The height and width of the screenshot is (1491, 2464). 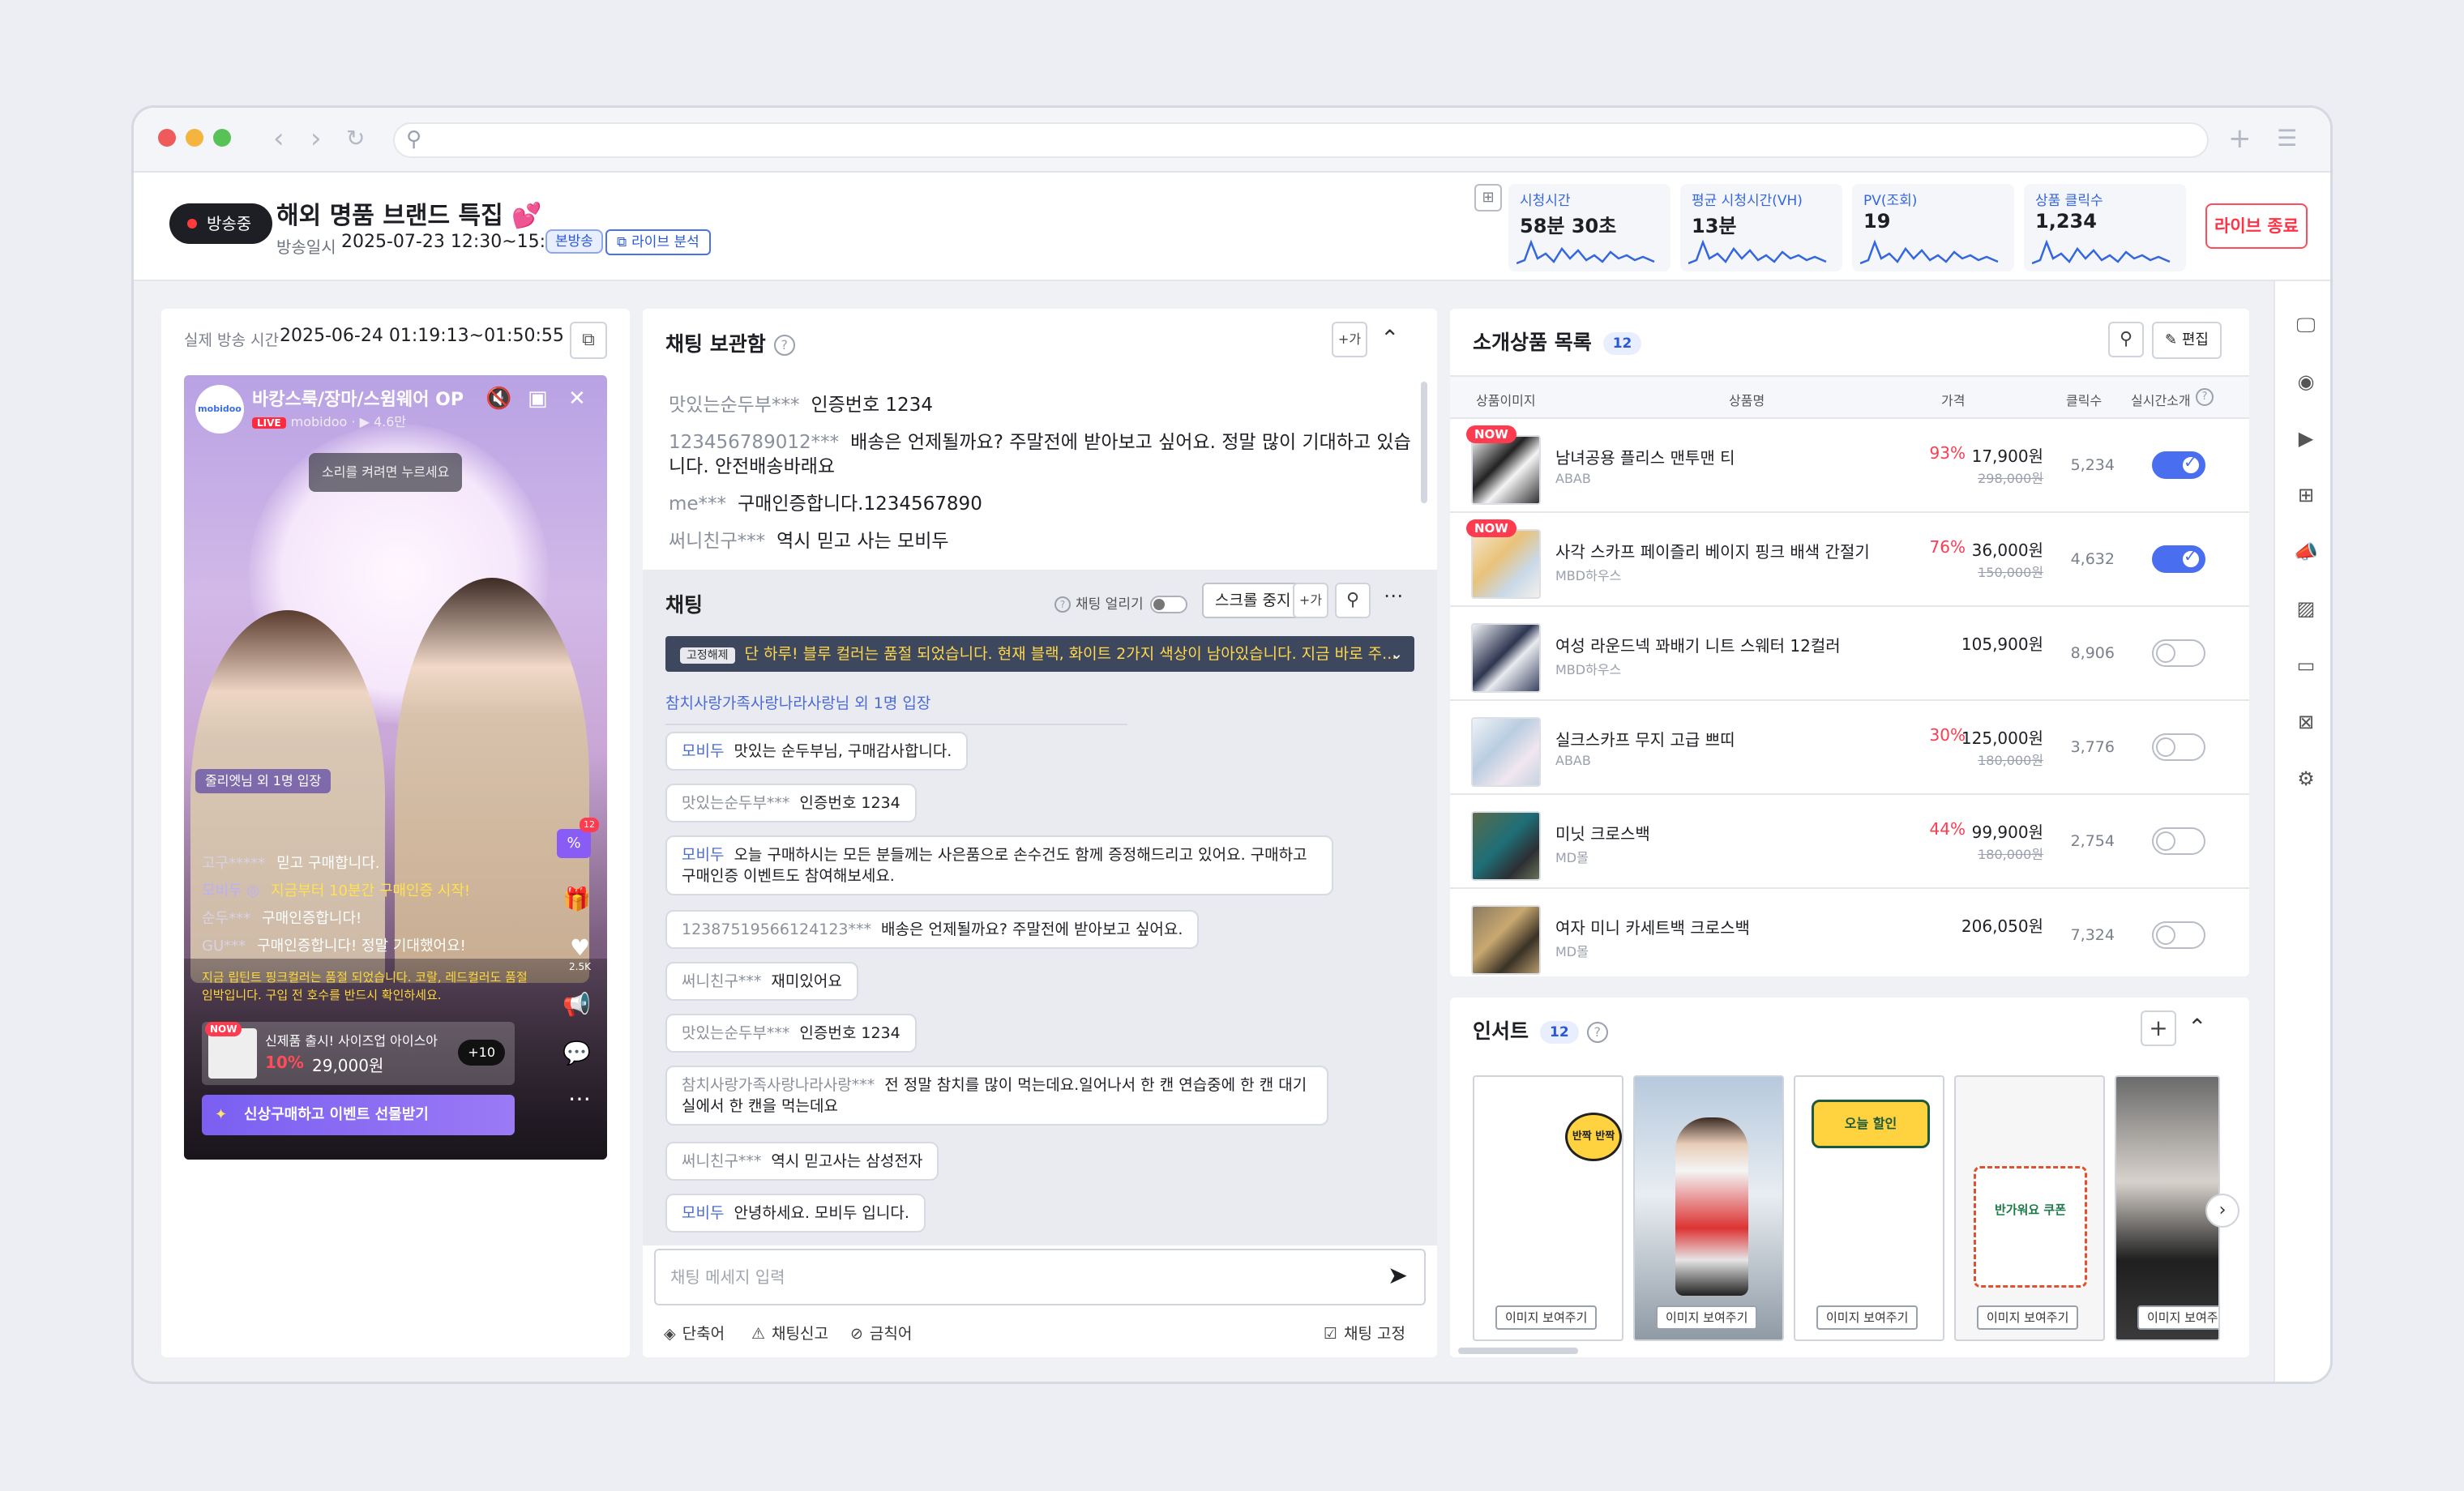 I want to click on end-live-button: 라이브 종료, so click(x=2256, y=226).